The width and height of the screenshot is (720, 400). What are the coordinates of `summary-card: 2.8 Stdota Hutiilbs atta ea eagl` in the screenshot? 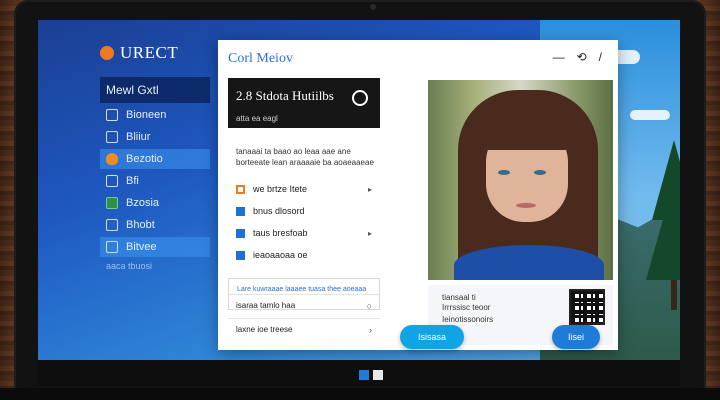 It's located at (304, 103).